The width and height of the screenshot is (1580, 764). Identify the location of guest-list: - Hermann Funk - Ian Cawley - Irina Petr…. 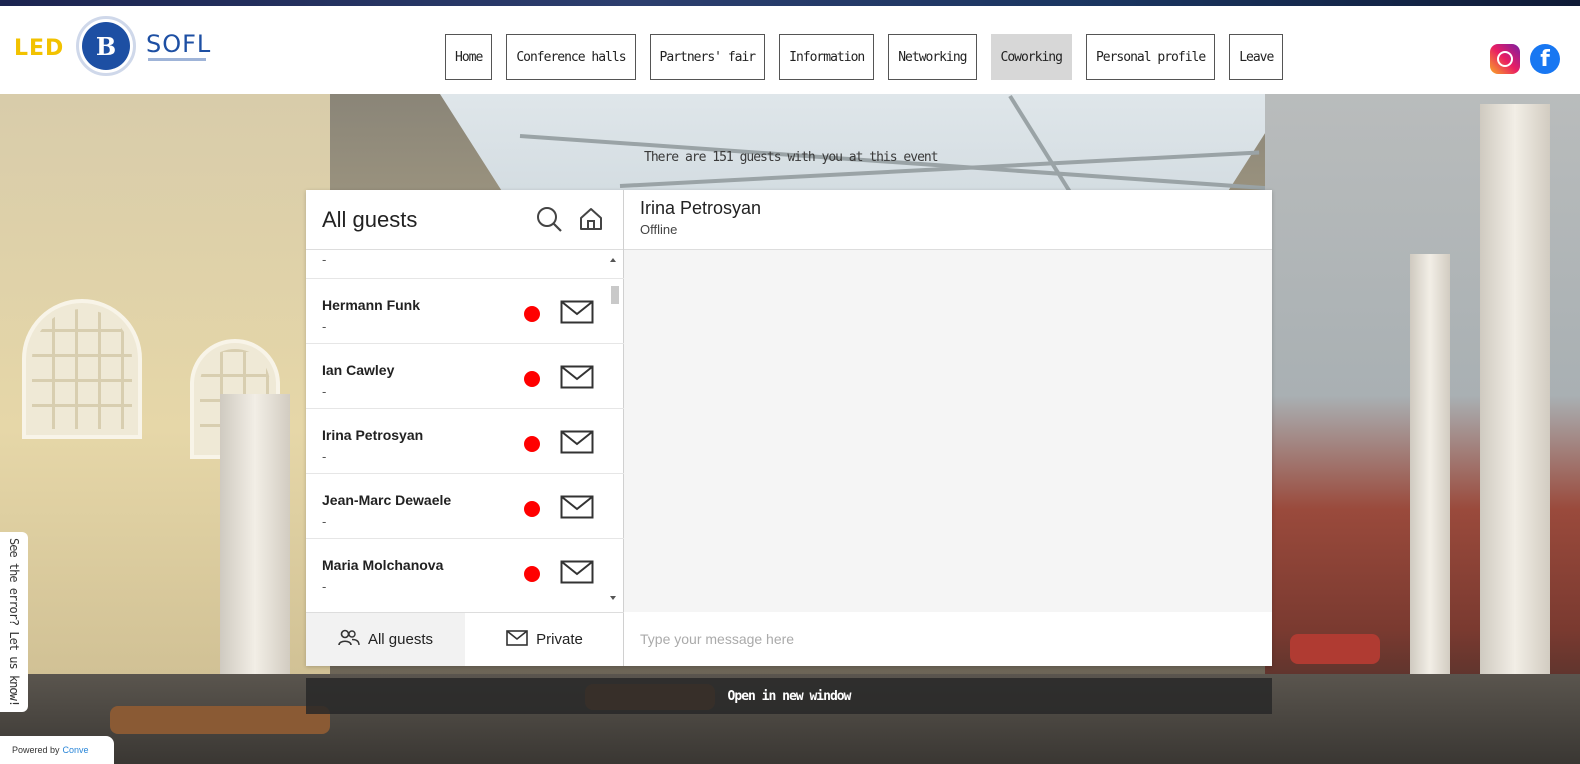
(465, 425).